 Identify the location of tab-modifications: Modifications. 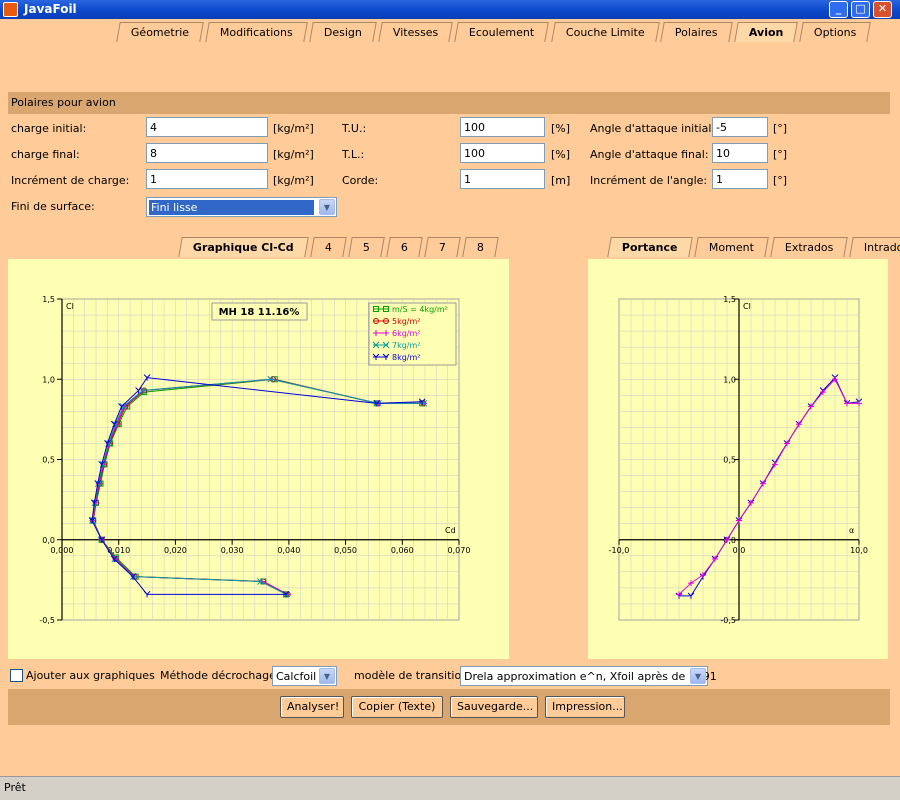
(256, 32).